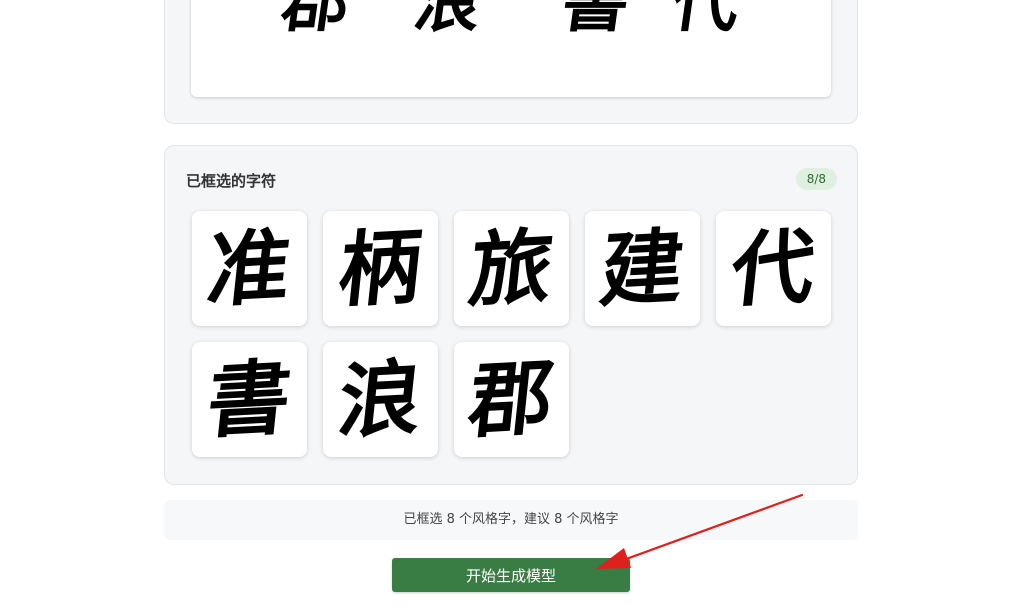 The height and width of the screenshot is (610, 1024). I want to click on preview-char: 浪, so click(448, 20).